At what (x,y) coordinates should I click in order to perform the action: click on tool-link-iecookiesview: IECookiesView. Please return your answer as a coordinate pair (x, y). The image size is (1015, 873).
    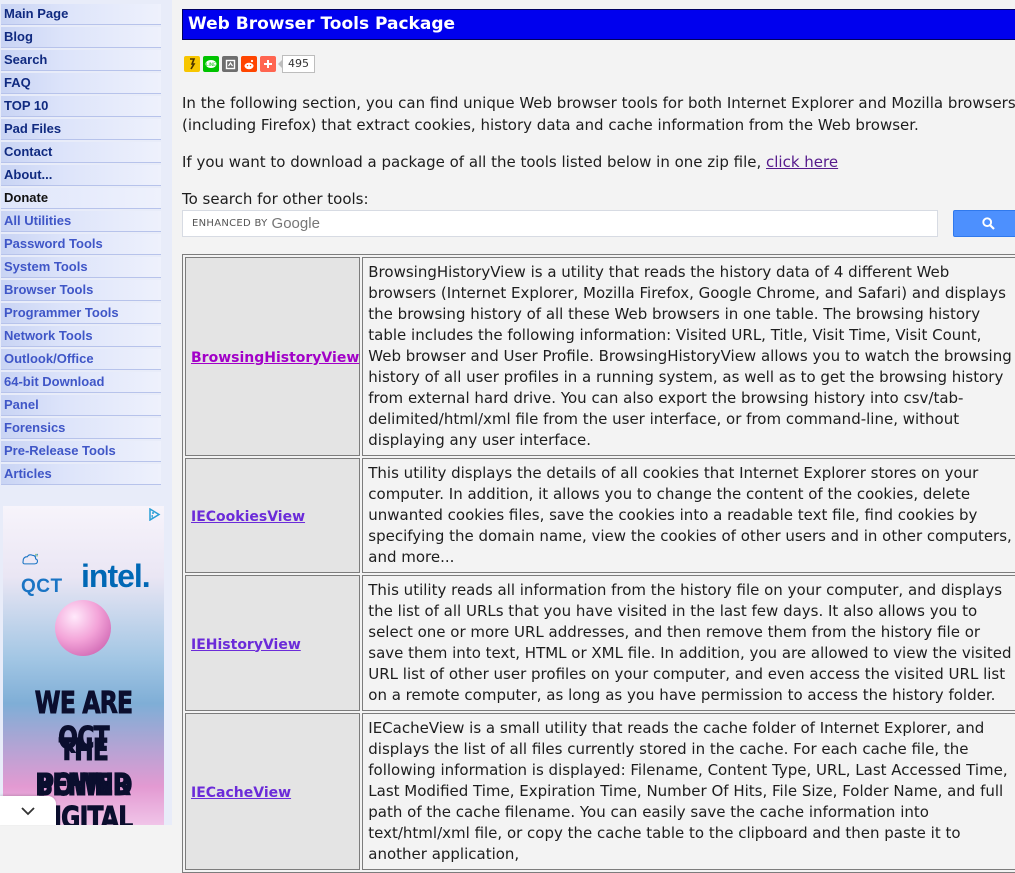
    Looking at the image, I should click on (248, 517).